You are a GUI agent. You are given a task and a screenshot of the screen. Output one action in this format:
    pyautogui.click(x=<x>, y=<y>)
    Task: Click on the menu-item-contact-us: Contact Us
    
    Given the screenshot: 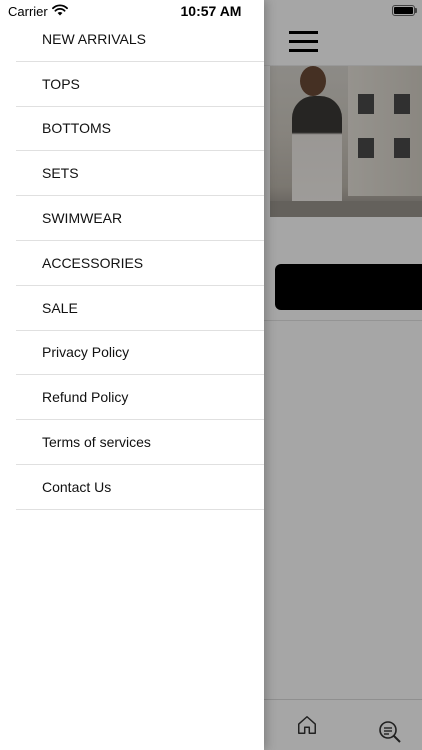 What is the action you would take?
    pyautogui.click(x=140, y=487)
    